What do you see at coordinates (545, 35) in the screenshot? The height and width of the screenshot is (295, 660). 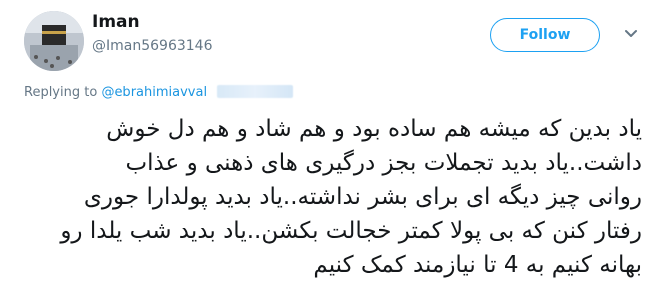 I see `follow-button: Follow` at bounding box center [545, 35].